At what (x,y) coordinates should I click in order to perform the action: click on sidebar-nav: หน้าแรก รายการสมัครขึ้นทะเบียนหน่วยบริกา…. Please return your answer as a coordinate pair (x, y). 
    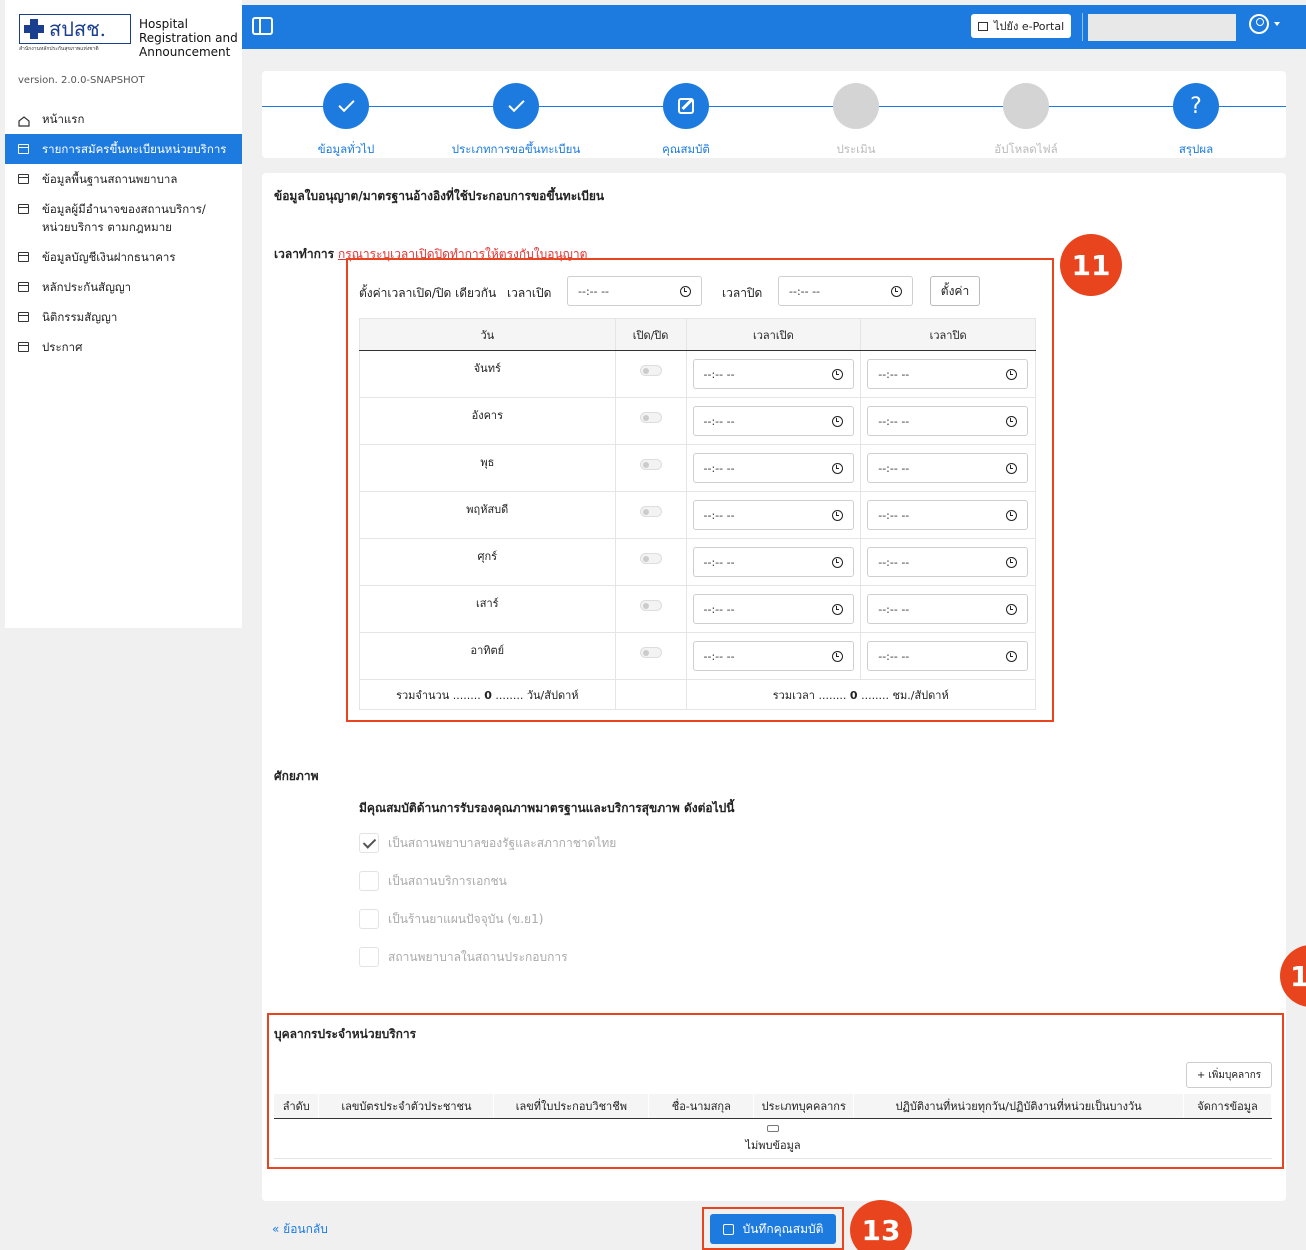
    Looking at the image, I should click on (123, 233).